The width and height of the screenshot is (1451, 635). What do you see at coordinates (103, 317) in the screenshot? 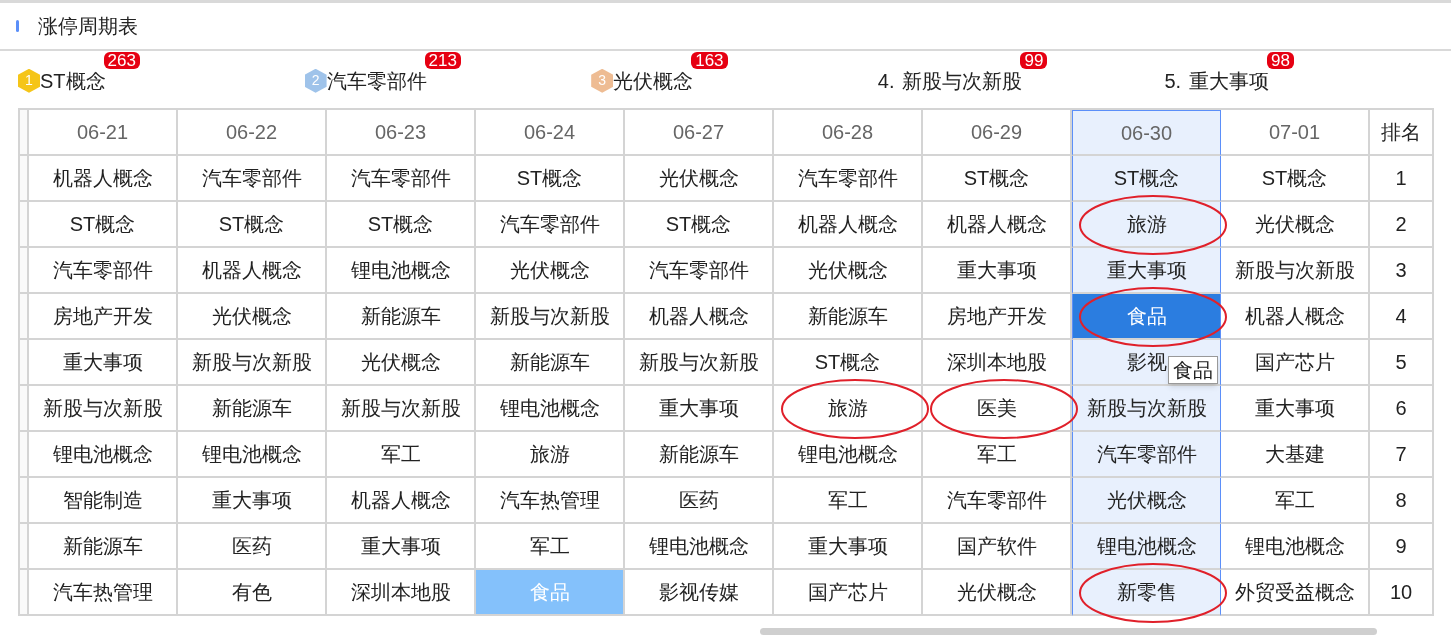
I see `table-cell: 房地产开发` at bounding box center [103, 317].